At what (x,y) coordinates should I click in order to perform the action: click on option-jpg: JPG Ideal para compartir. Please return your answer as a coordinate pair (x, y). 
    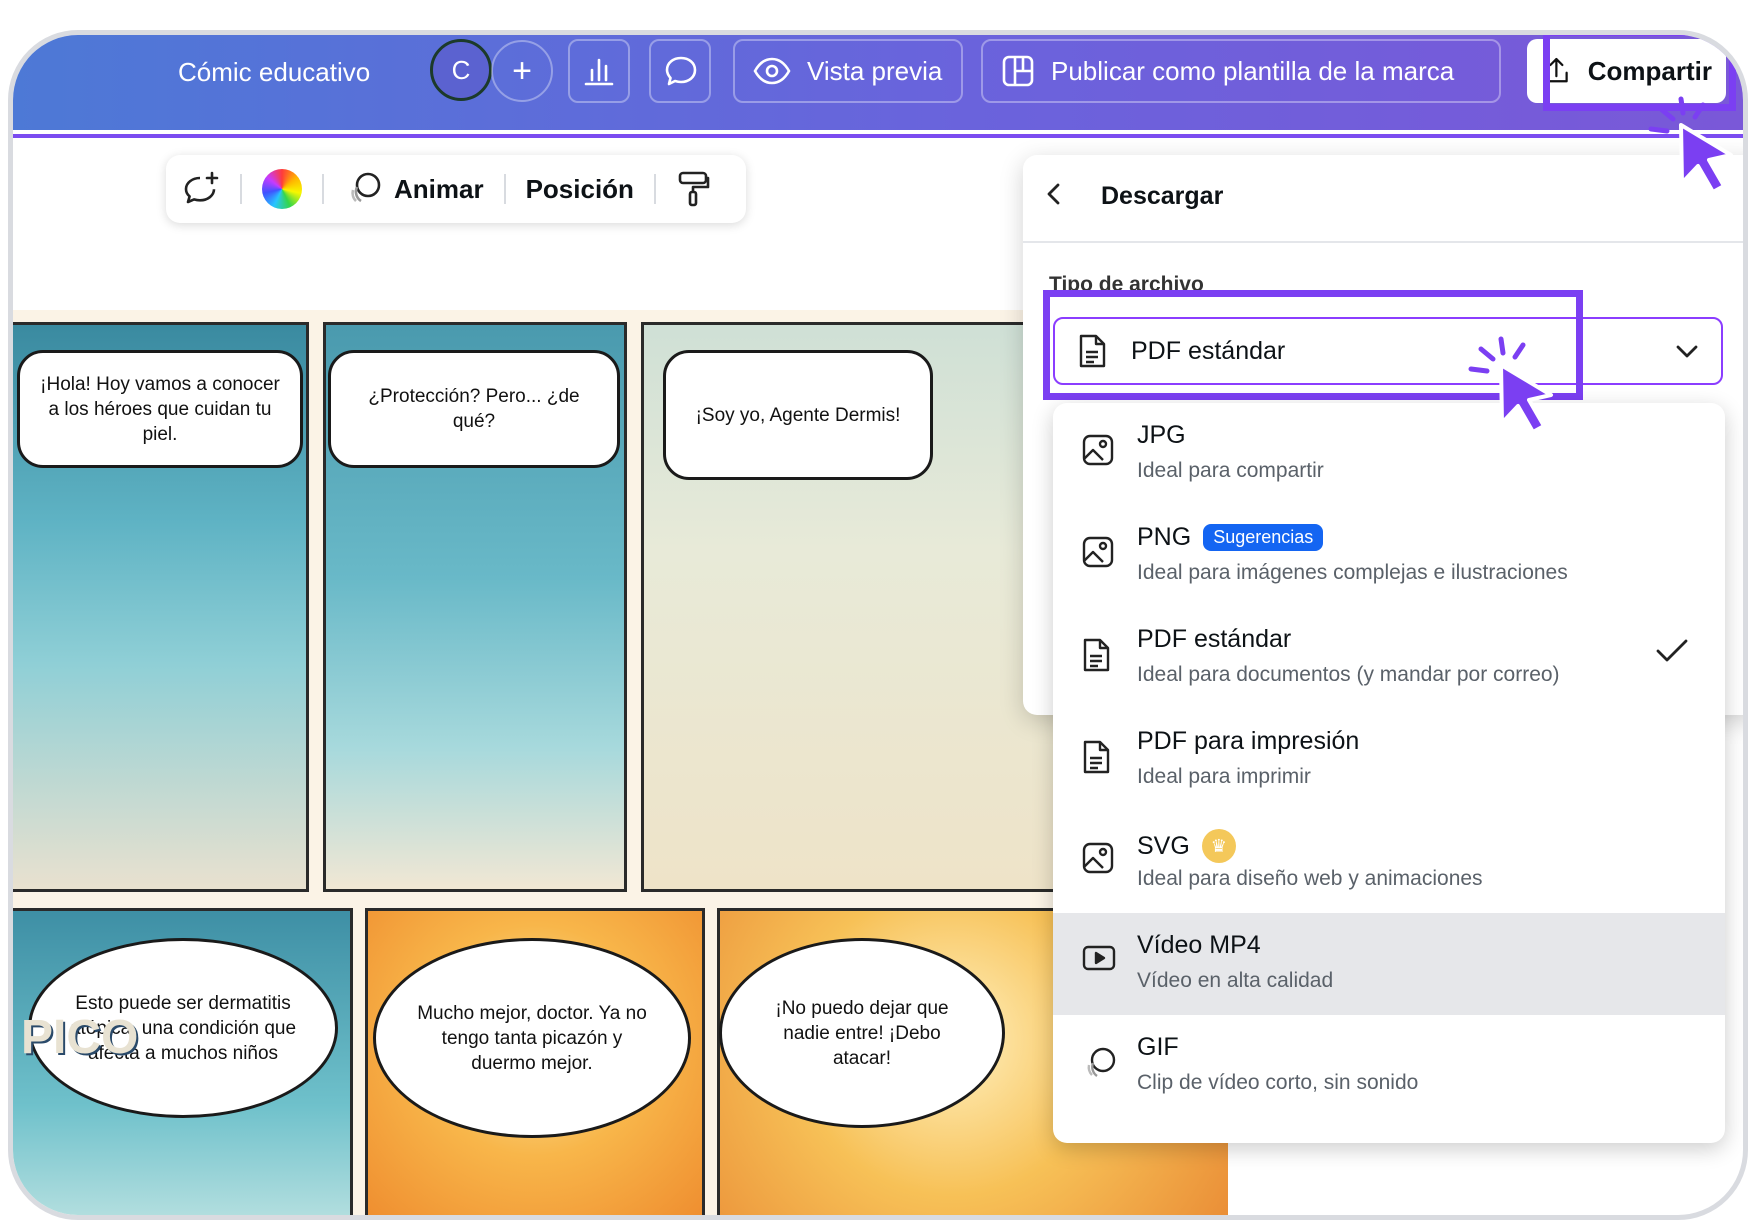
    Looking at the image, I should click on (1389, 454).